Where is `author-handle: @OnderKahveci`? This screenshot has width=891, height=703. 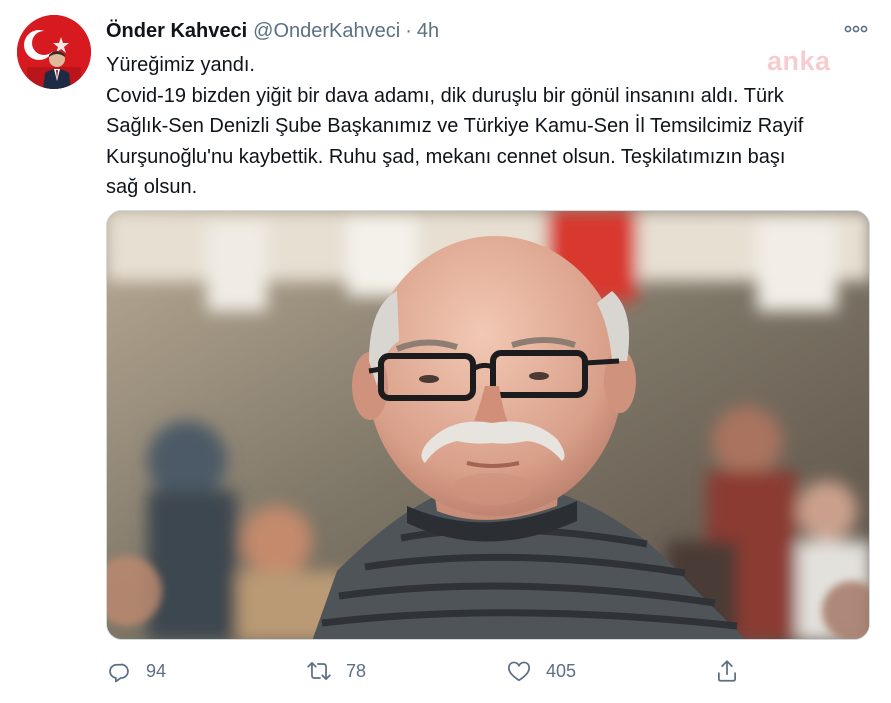 author-handle: @OnderKahveci is located at coordinates (326, 31).